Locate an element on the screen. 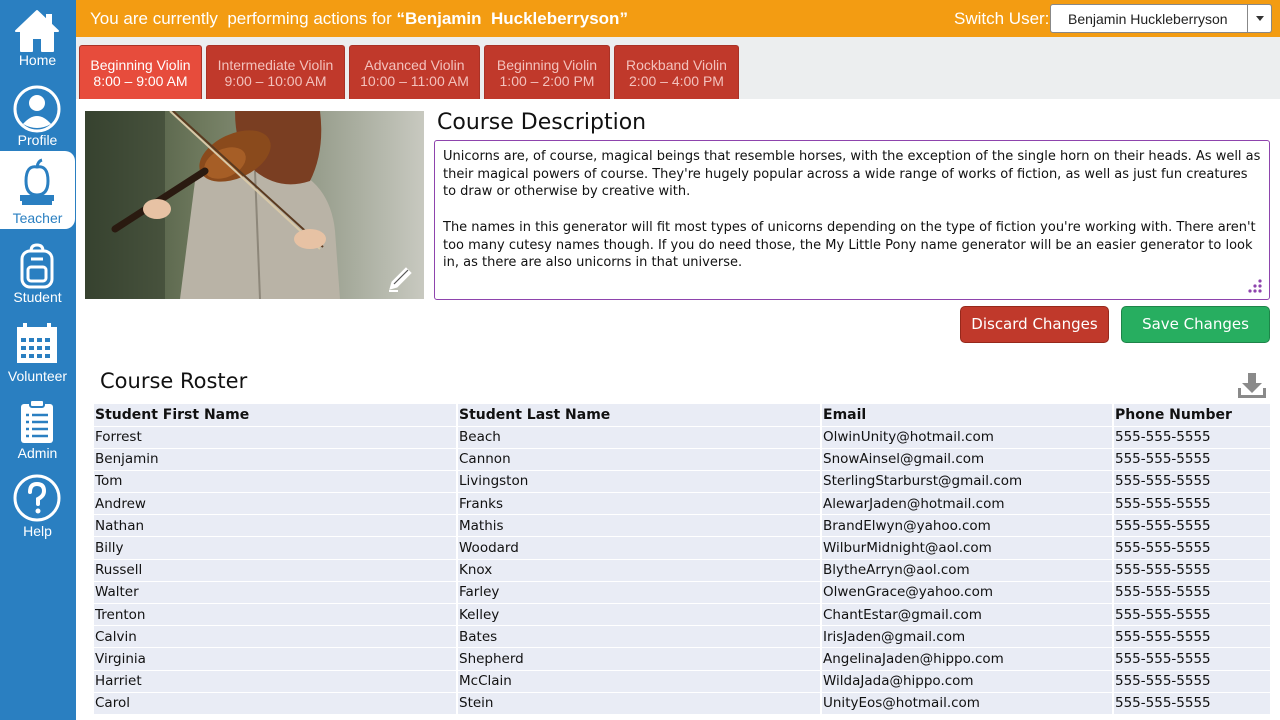 This screenshot has width=1280, height=720. tab-beginning-violin-afternoon: Beginning Violin 1:00 – 2:00 PM is located at coordinates (547, 72).